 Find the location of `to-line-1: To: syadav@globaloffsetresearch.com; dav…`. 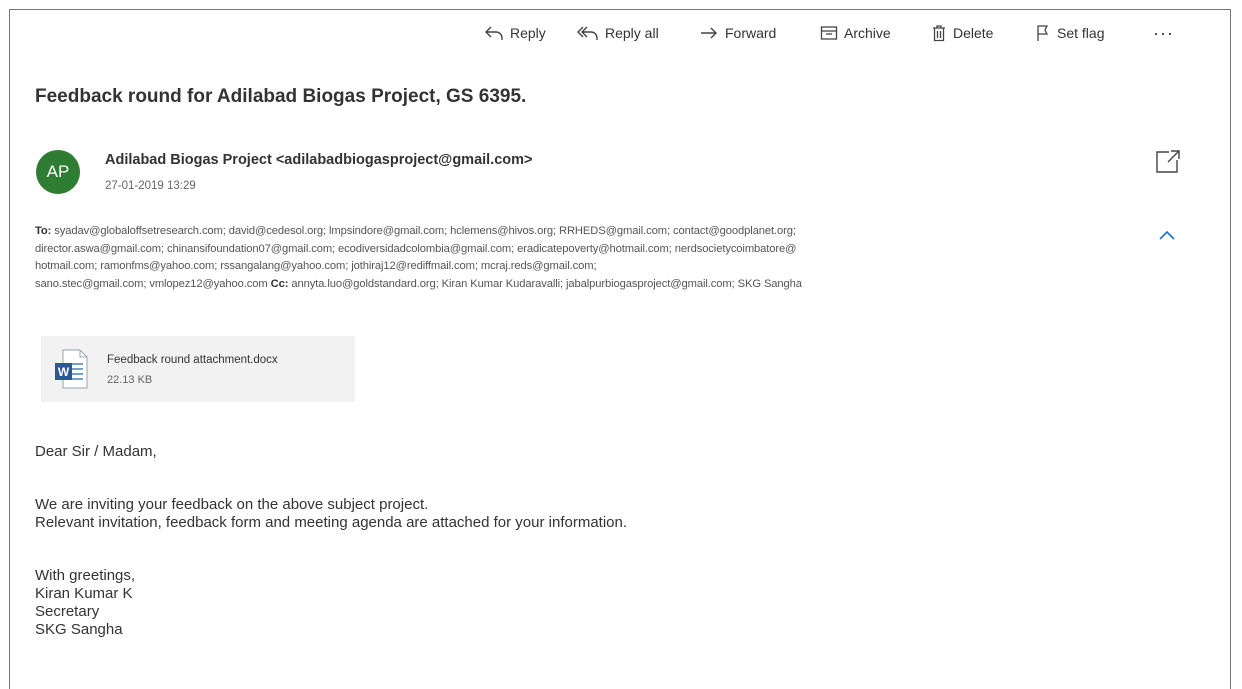

to-line-1: To: syadav@globaloffsetresearch.com; dav… is located at coordinates (587, 232).